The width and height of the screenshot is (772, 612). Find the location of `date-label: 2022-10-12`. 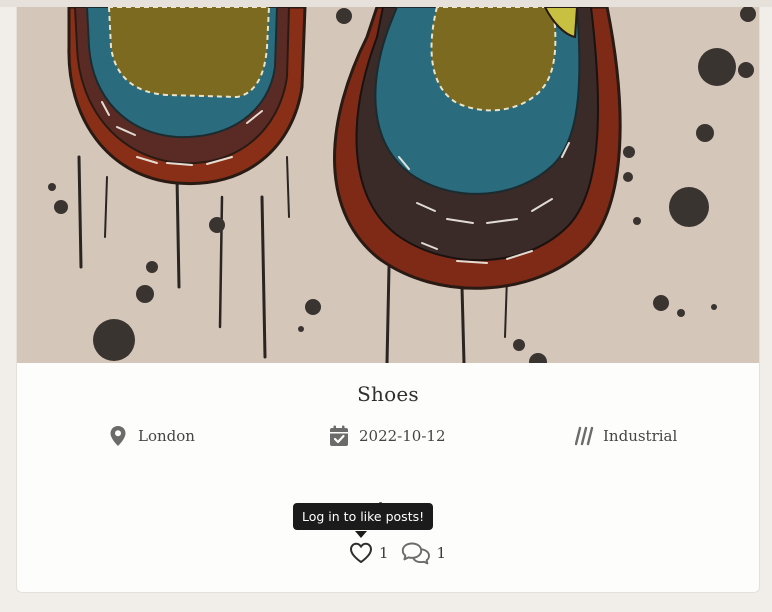

date-label: 2022-10-12 is located at coordinates (402, 436).